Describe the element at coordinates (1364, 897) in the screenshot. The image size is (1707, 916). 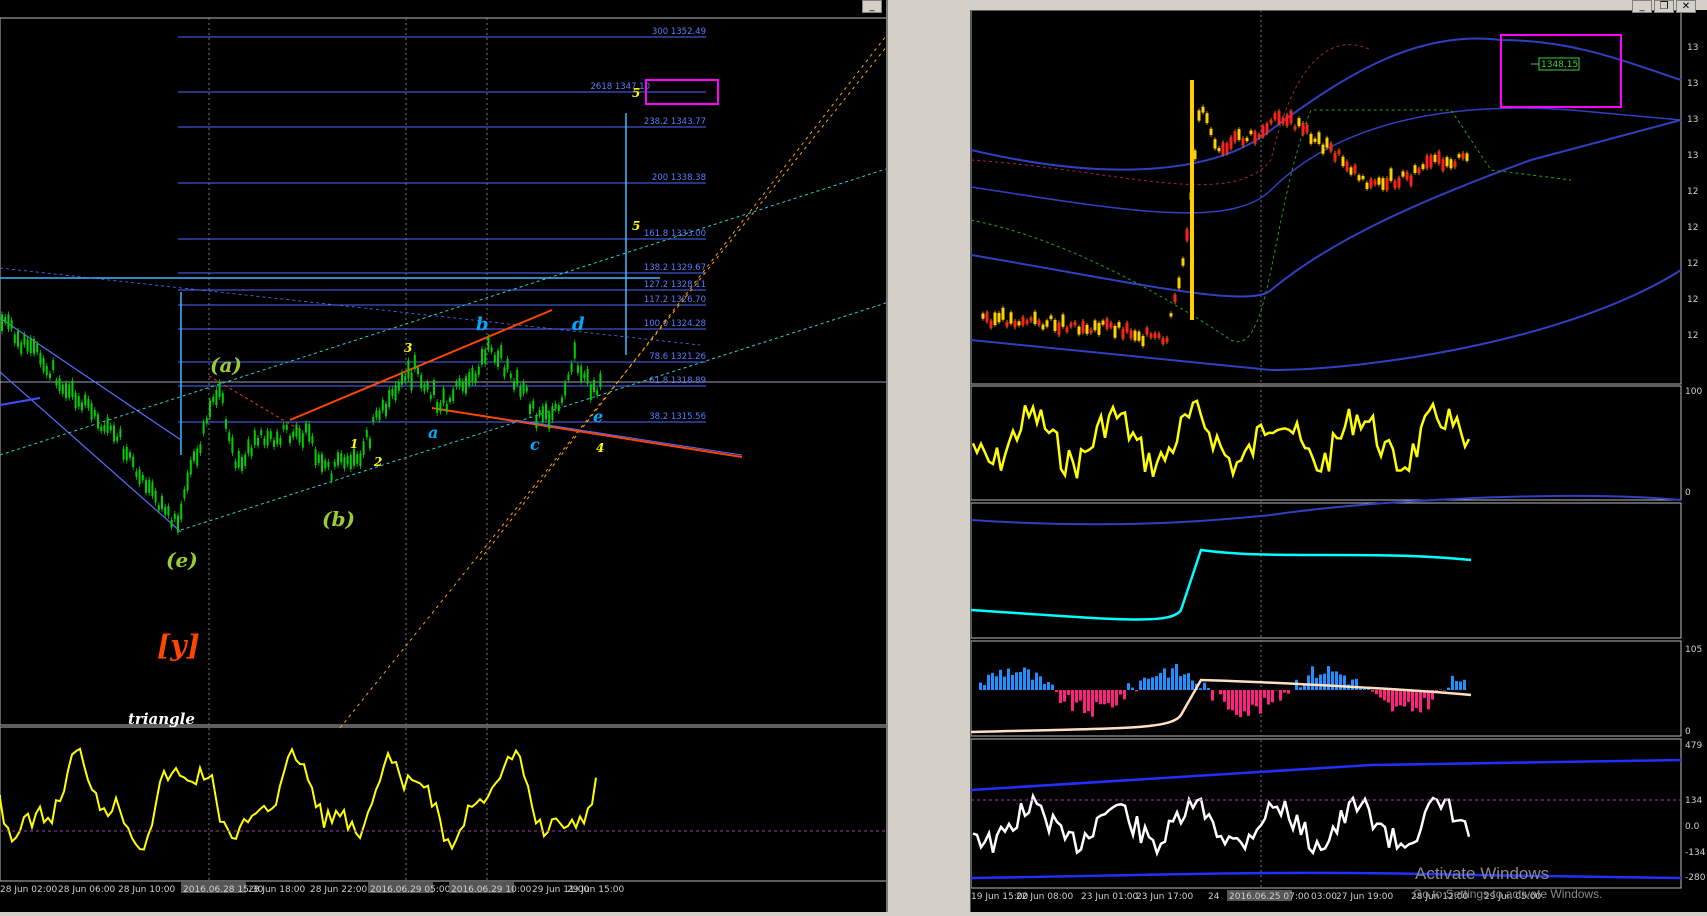
I see `right-time-label: 27 Jun 19:00` at that location.